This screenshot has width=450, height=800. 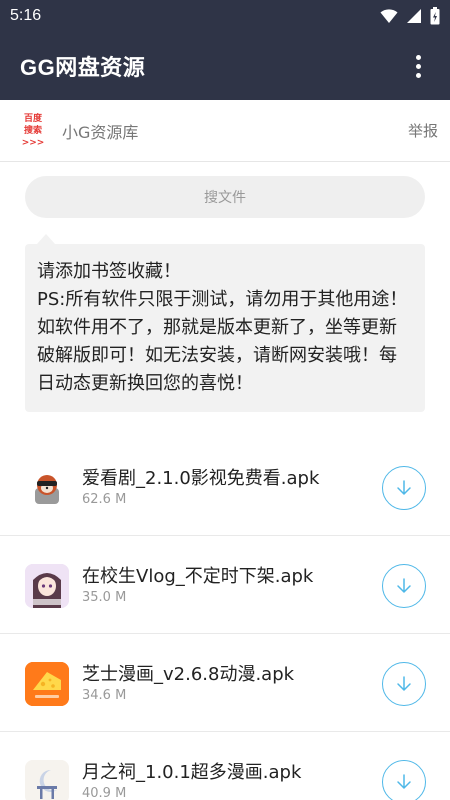 I want to click on ad-logo-line1: 百度, so click(x=32, y=118).